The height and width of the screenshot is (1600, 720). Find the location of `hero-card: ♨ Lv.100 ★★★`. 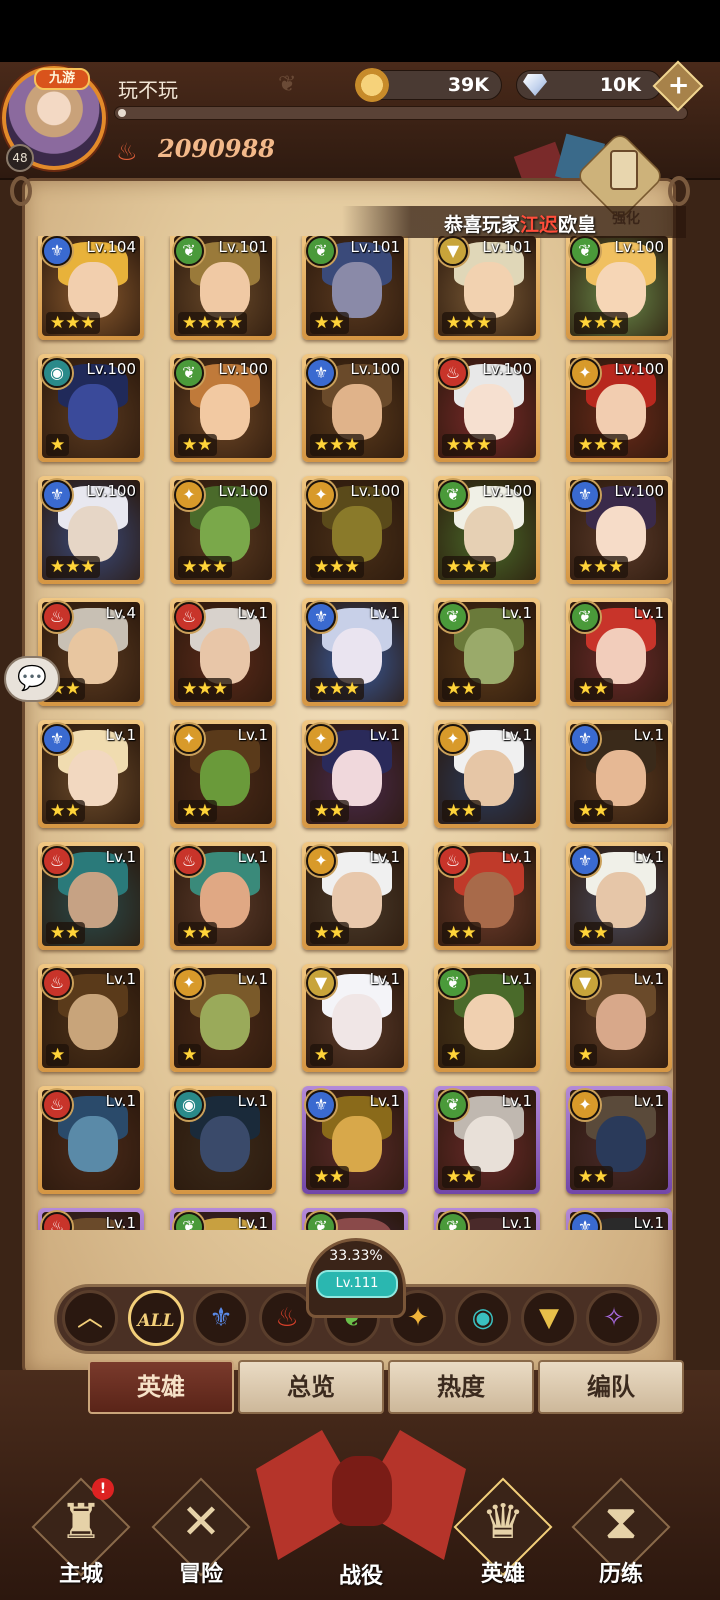

hero-card: ♨ Lv.100 ★★★ is located at coordinates (487, 408).